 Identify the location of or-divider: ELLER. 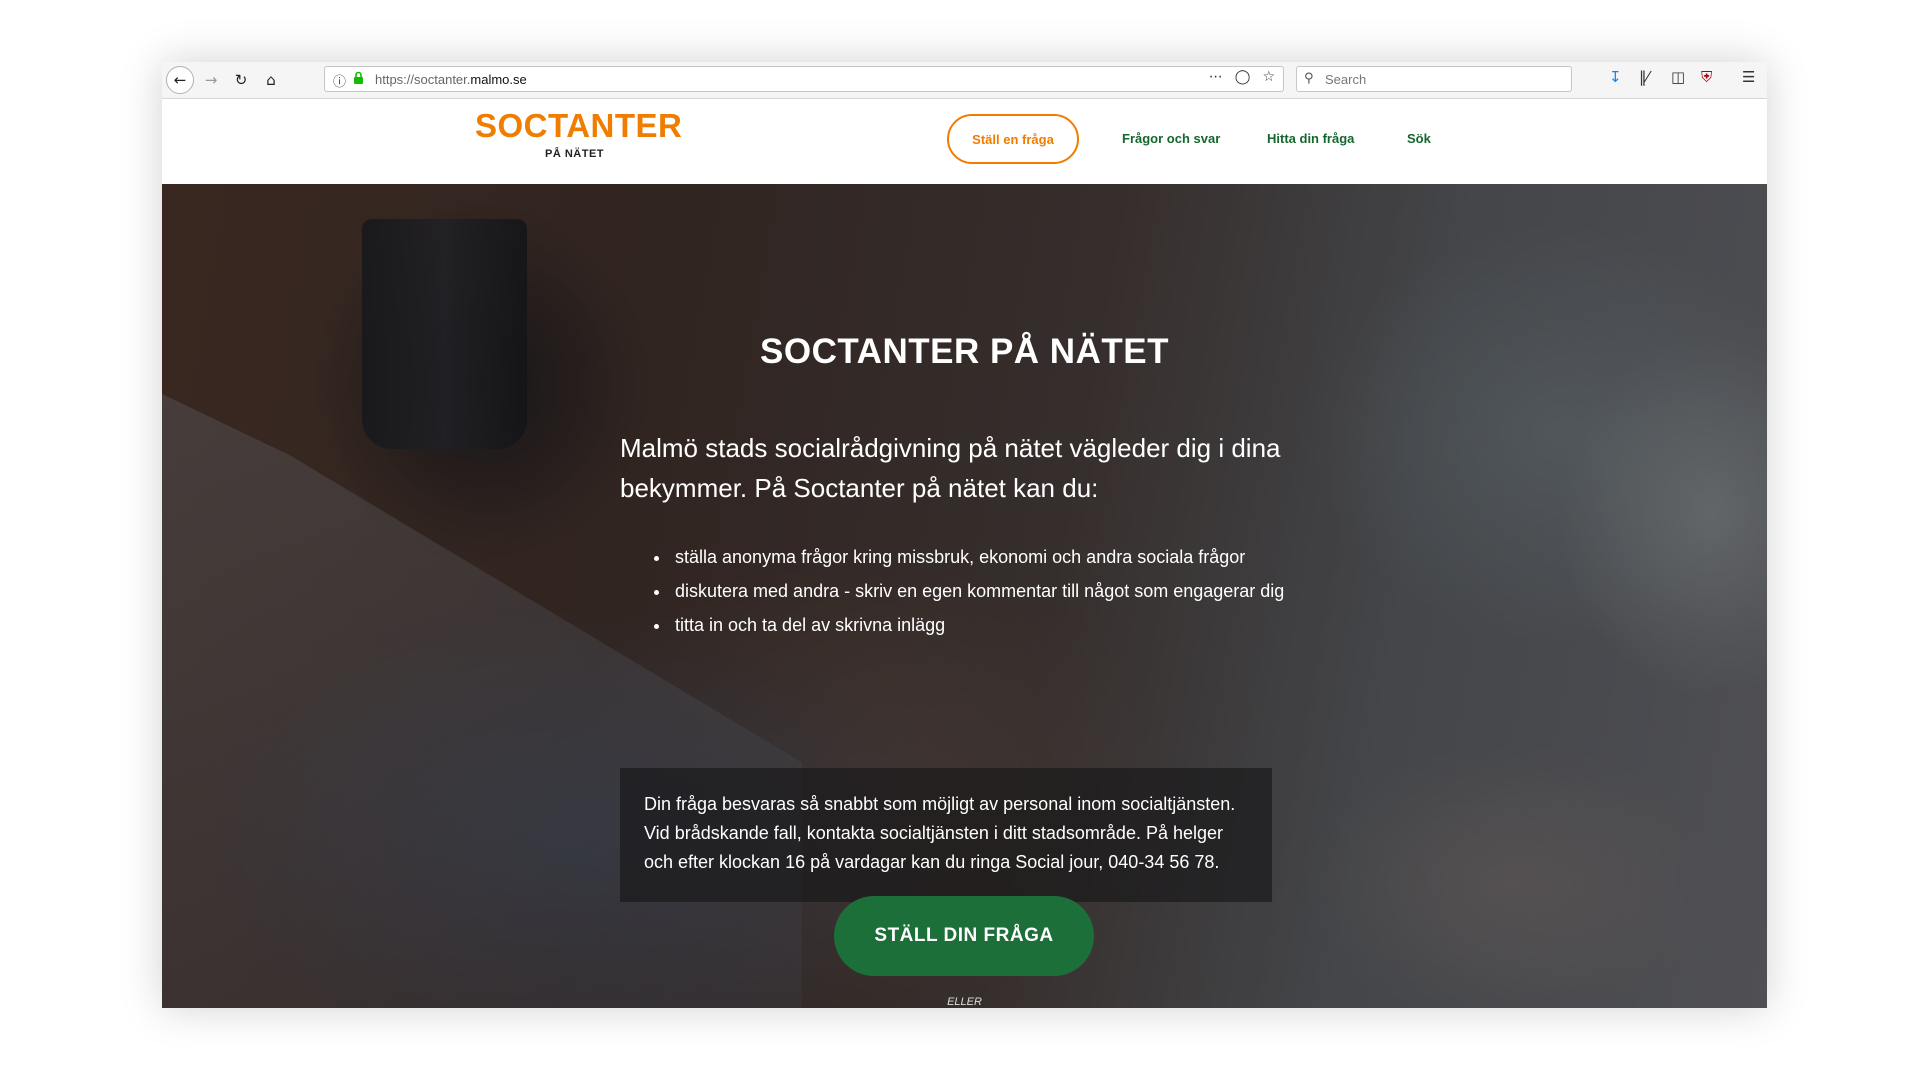
(964, 1002).